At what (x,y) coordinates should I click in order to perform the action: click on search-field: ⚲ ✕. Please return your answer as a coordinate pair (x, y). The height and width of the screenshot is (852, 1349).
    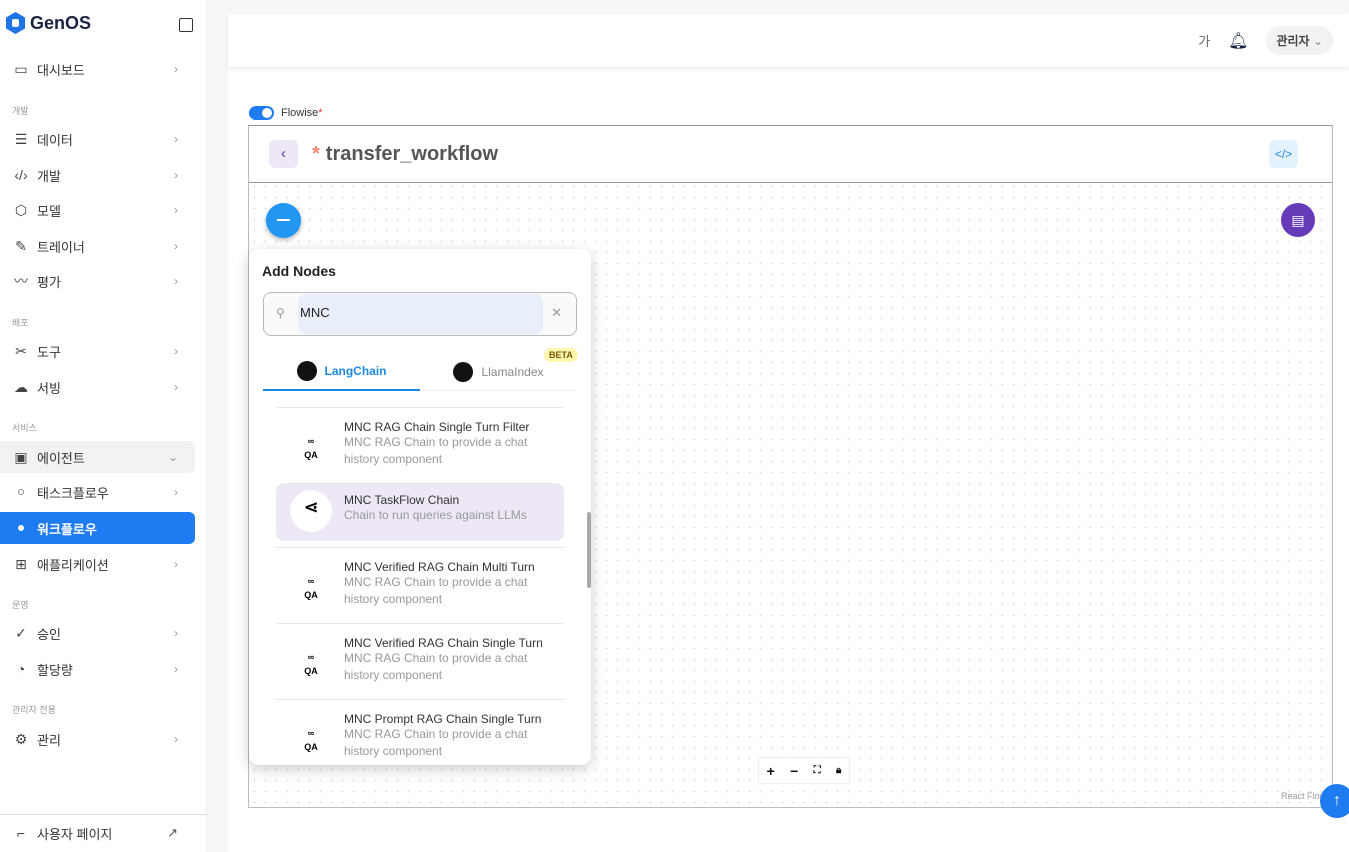
    Looking at the image, I should click on (420, 314).